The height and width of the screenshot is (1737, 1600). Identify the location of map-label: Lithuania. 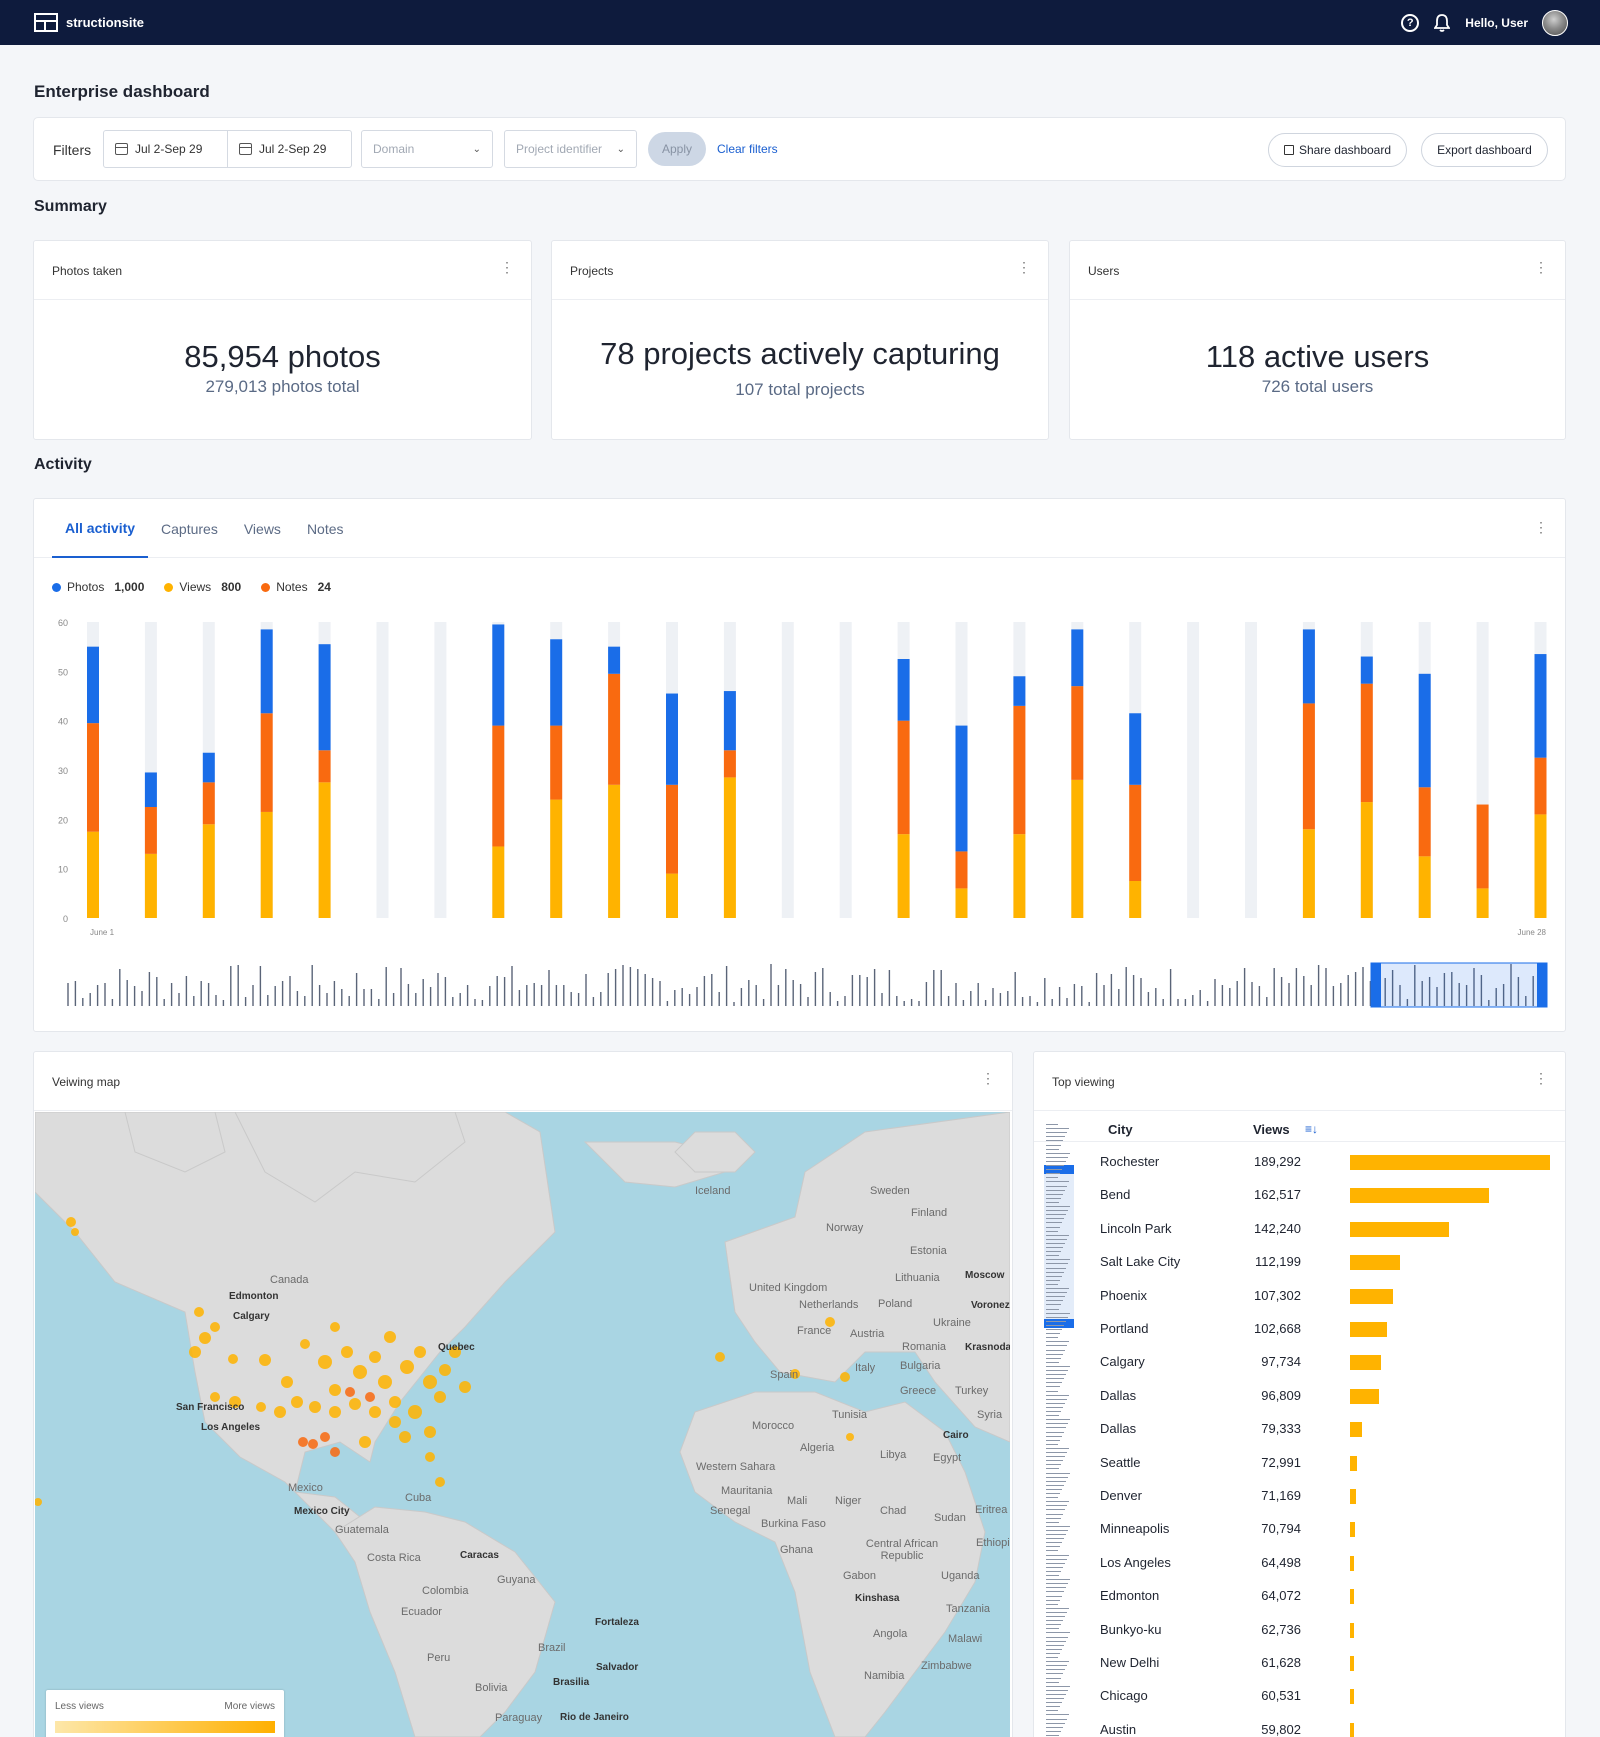
(917, 1278).